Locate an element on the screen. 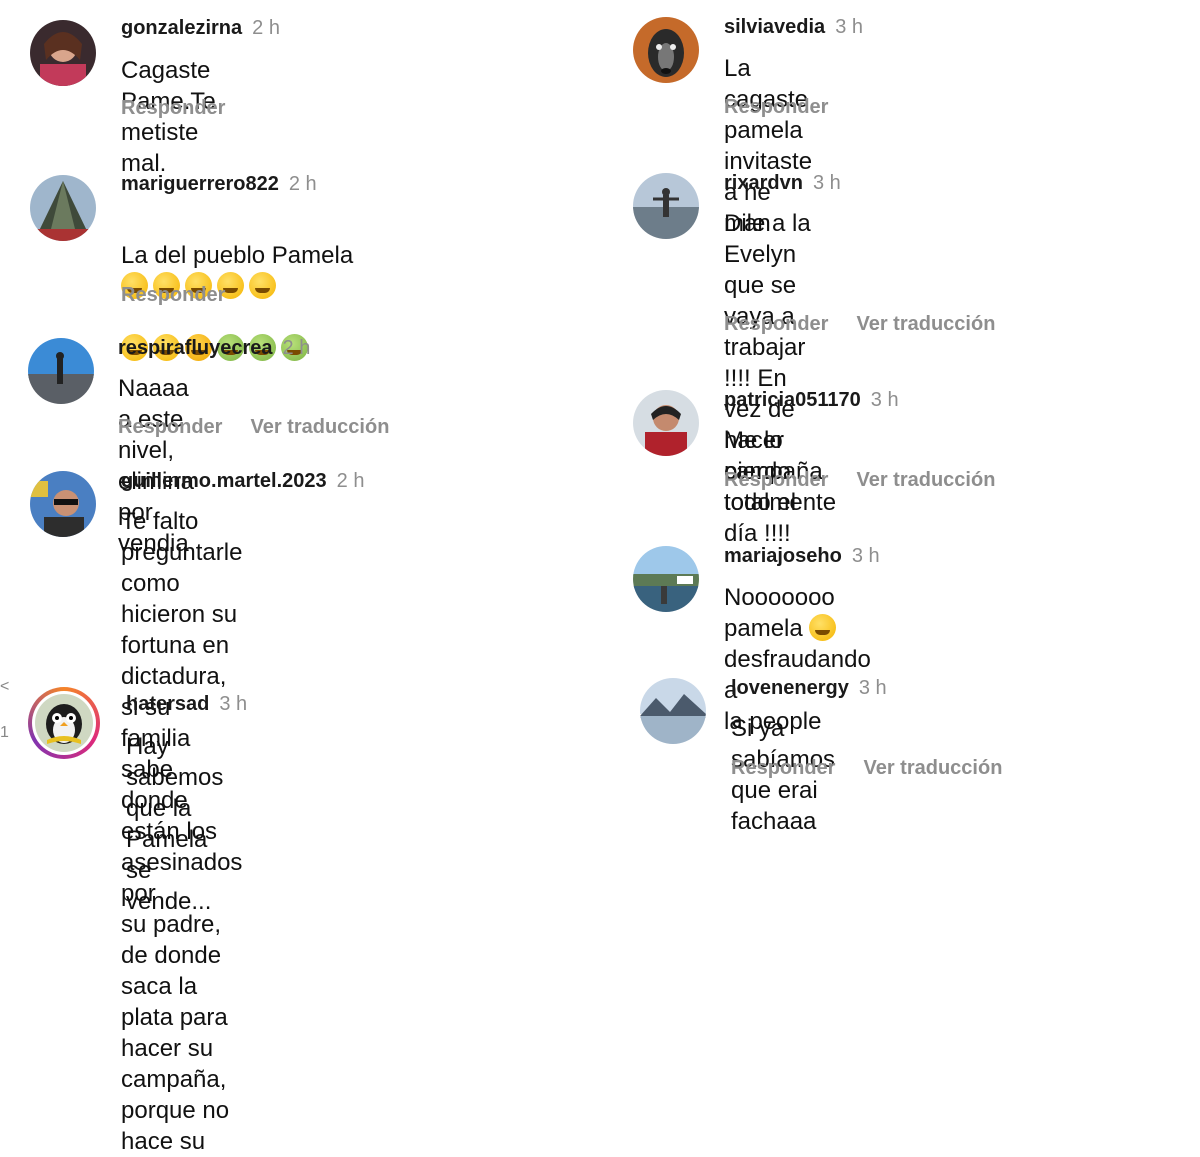 Image resolution: width=1200 pixels, height=1157 pixels. username-text: mariguerrero822 is located at coordinates (200, 184).